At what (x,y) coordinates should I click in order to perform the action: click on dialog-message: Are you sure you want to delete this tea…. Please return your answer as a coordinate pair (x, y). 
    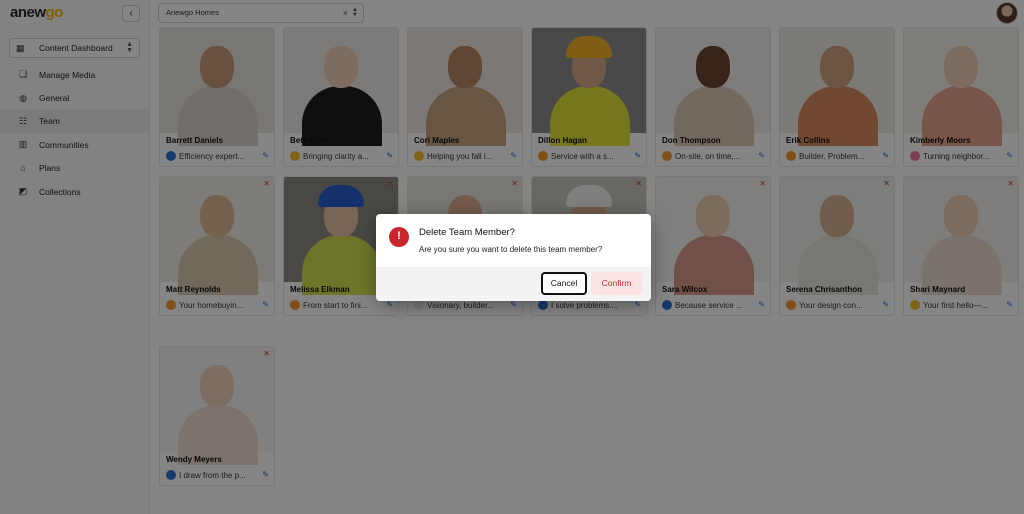
    Looking at the image, I should click on (511, 249).